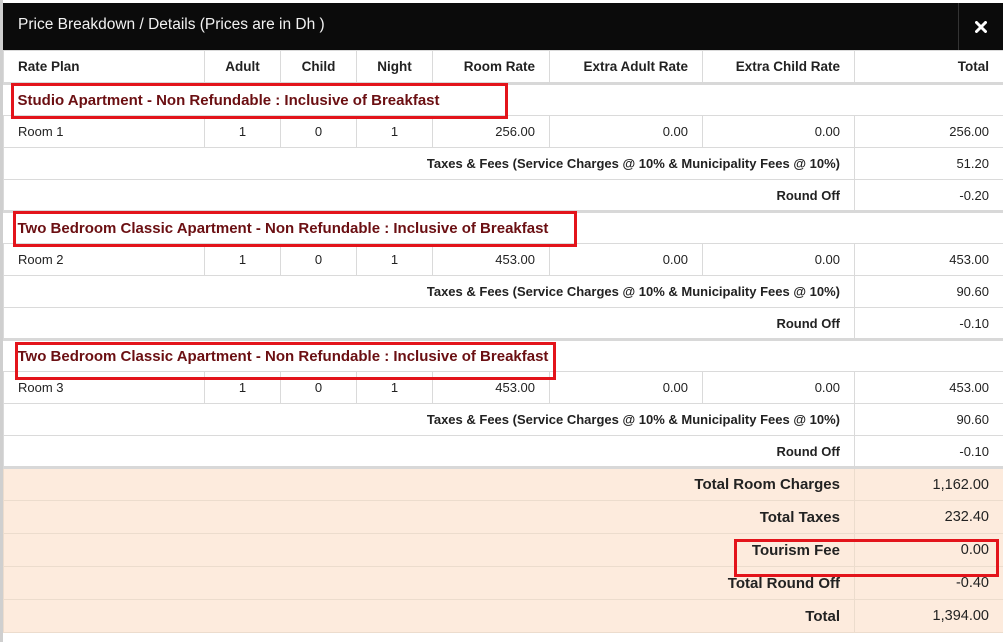 The width and height of the screenshot is (1003, 642). I want to click on summary-row-tourism-fee: Tourism Fee 0.00, so click(503, 550).